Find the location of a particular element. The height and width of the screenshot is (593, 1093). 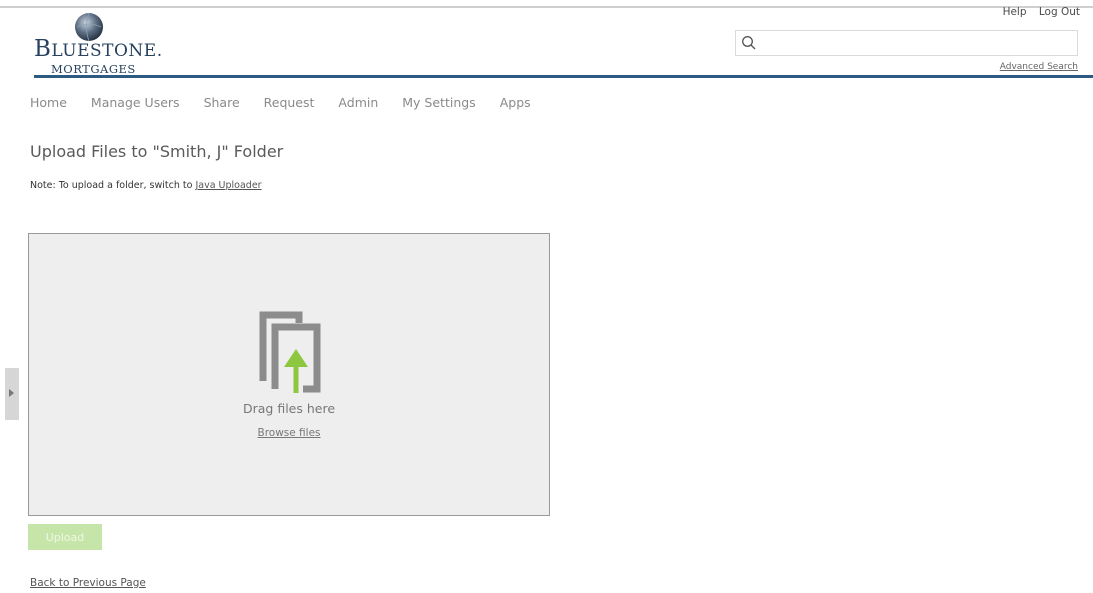

caret-right-icon is located at coordinates (11, 393).